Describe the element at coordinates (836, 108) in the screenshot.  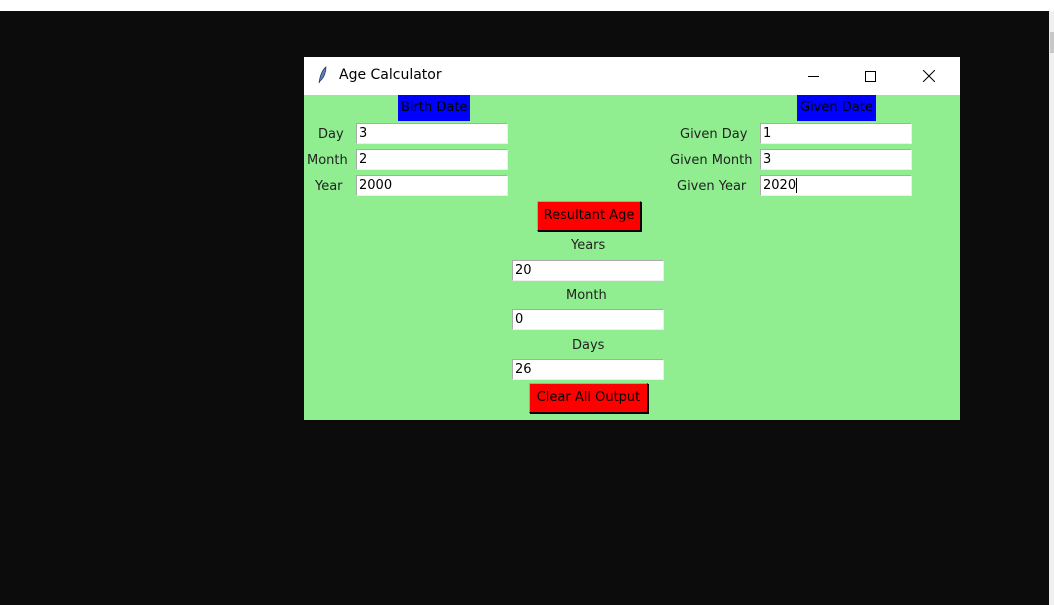
I see `given-date-header: Given Date` at that location.